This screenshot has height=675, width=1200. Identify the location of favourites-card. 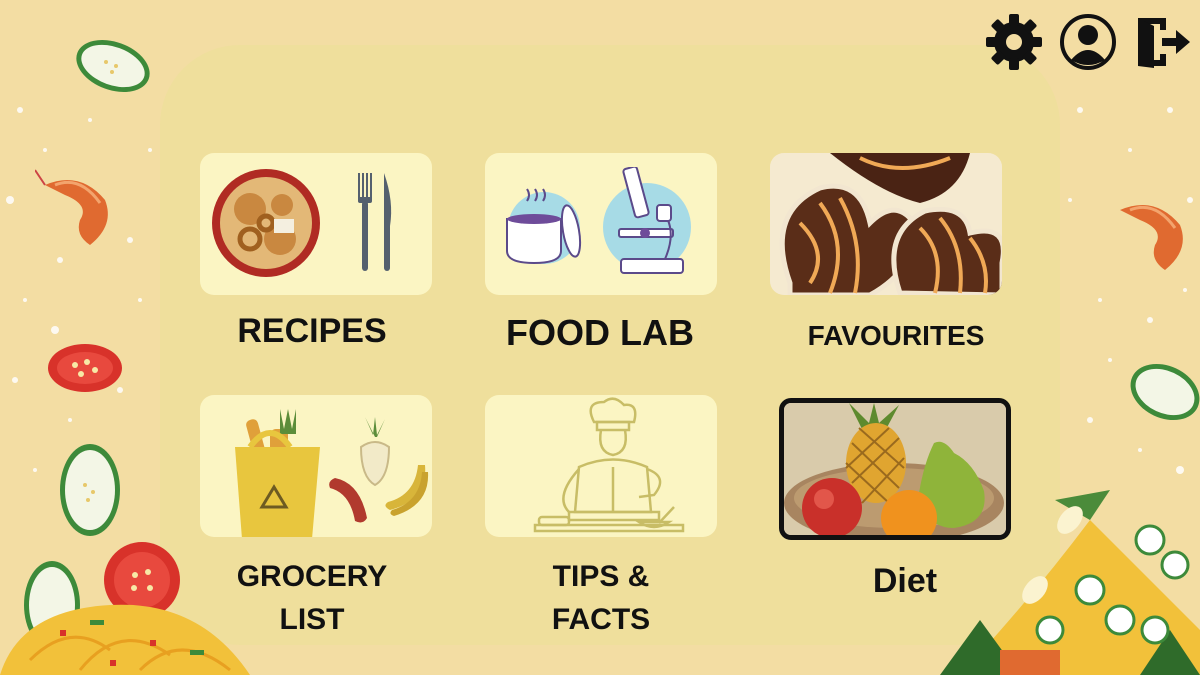
(886, 224).